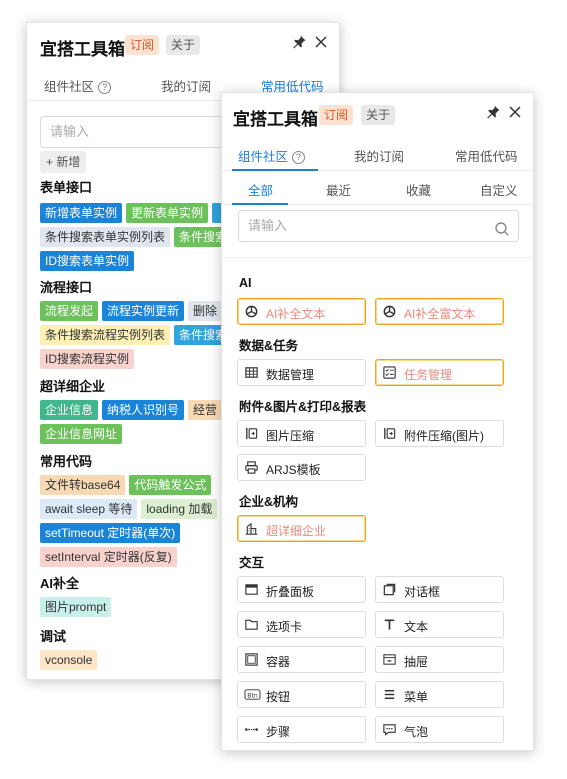 This screenshot has width=567, height=779. Describe the element at coordinates (251, 589) in the screenshot. I see `collapse-panel-icon` at that location.